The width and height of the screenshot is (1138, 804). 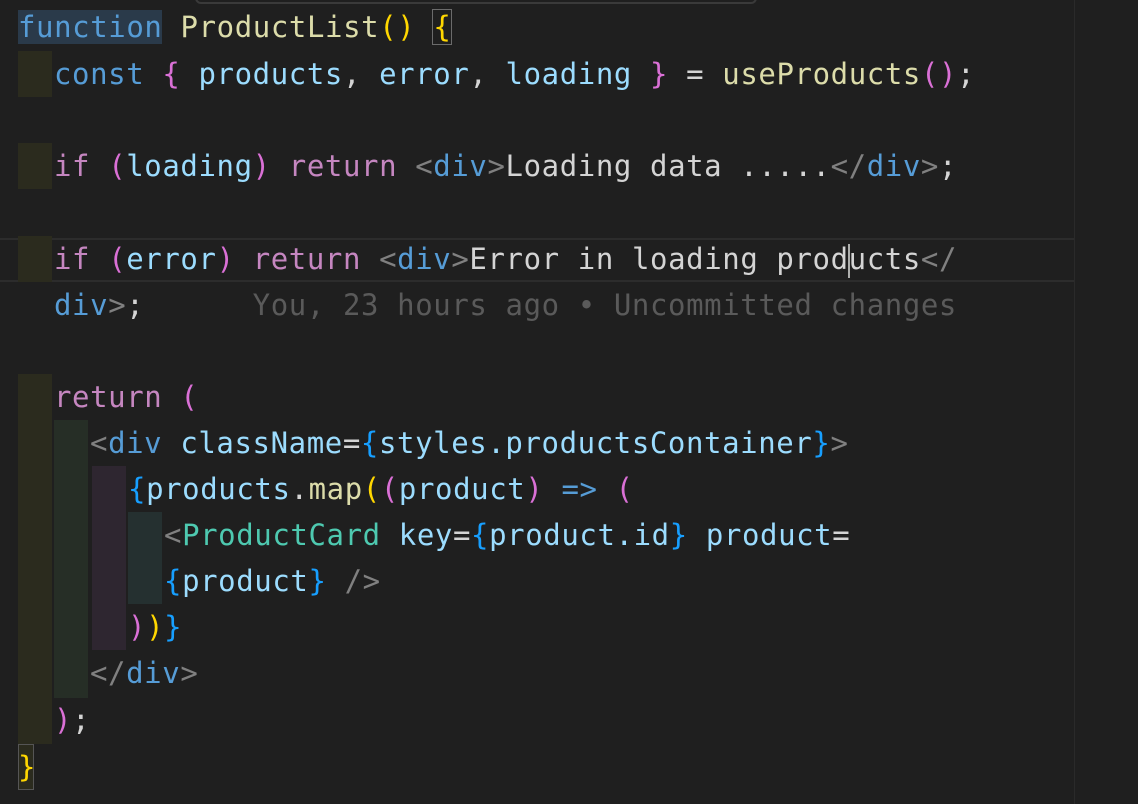 I want to click on component-name: ProductCard, so click(x=281, y=535).